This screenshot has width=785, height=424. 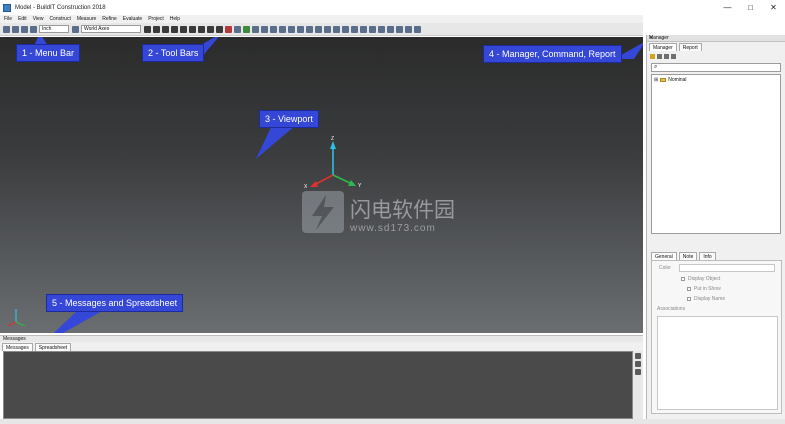 I want to click on sphere-feature-icon, so click(x=300, y=29).